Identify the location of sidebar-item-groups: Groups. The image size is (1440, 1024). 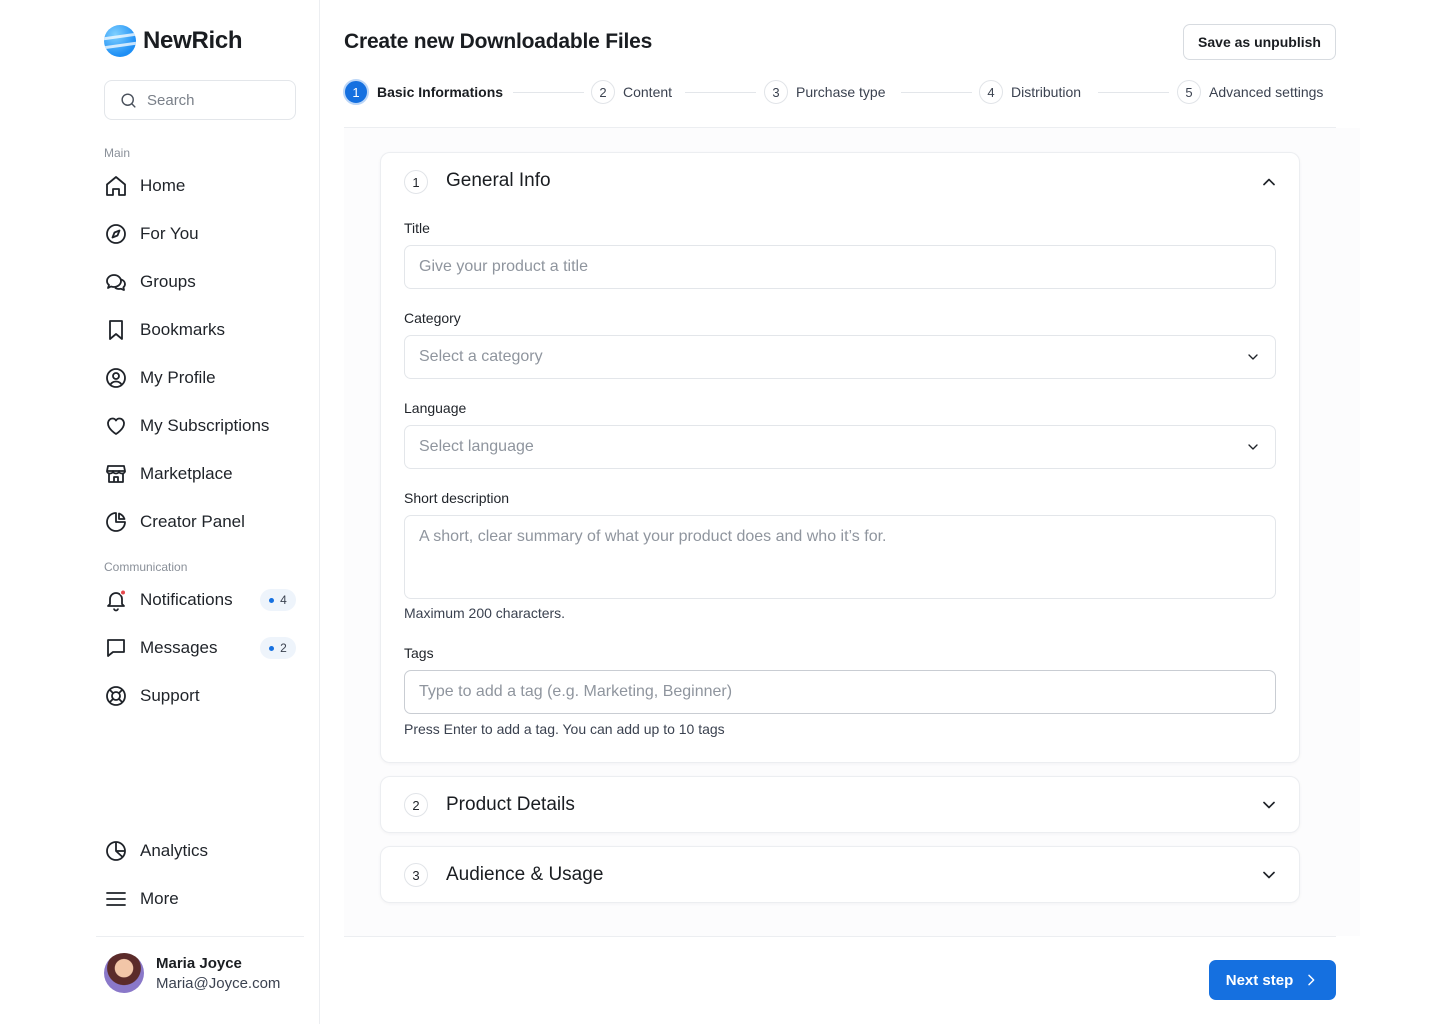
(200, 282).